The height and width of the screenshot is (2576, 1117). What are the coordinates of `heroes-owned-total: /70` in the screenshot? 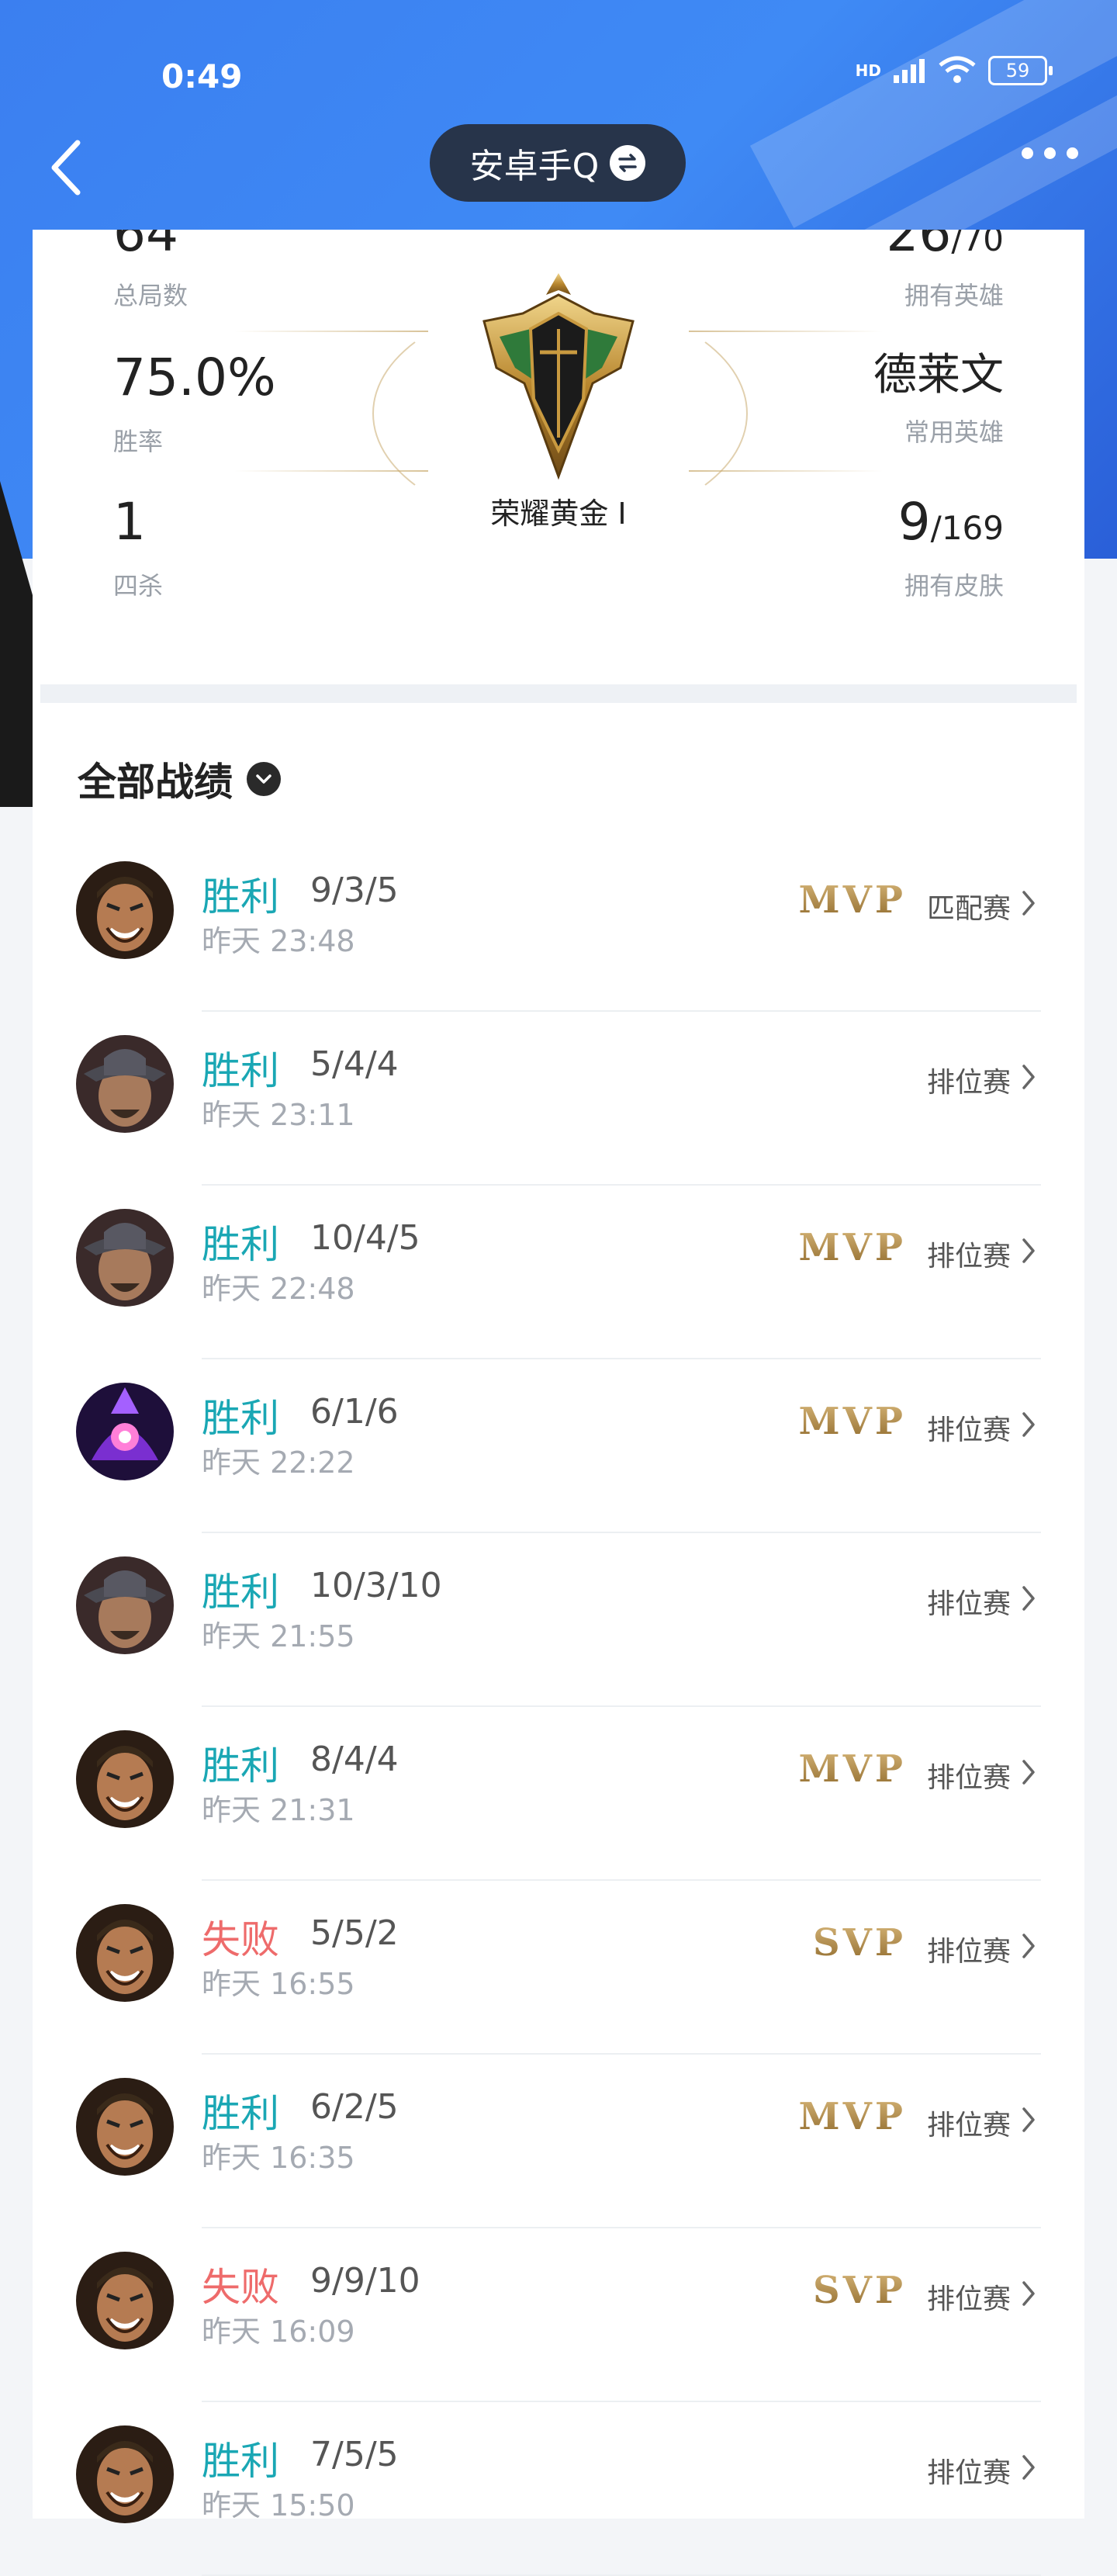 It's located at (978, 244).